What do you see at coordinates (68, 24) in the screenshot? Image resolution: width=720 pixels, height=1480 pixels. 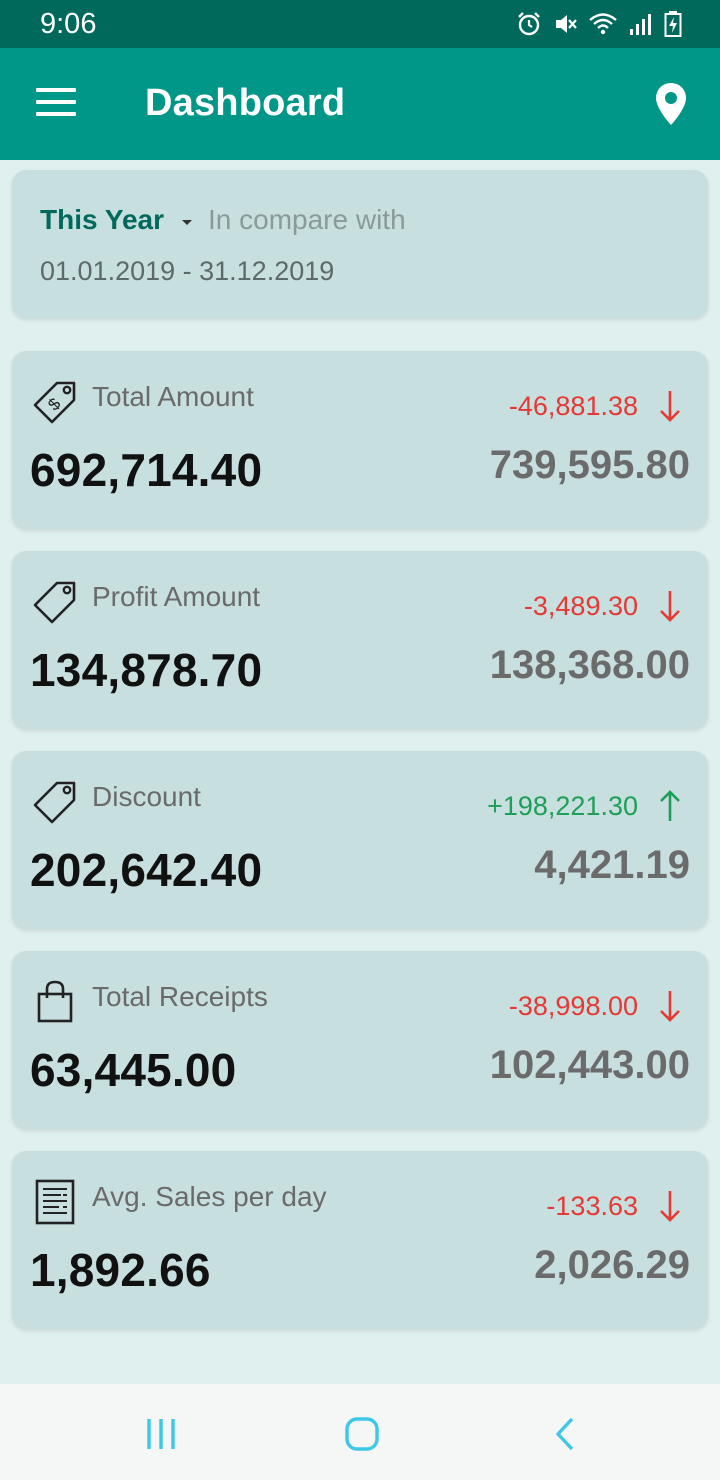 I see `status-time: 9:06` at bounding box center [68, 24].